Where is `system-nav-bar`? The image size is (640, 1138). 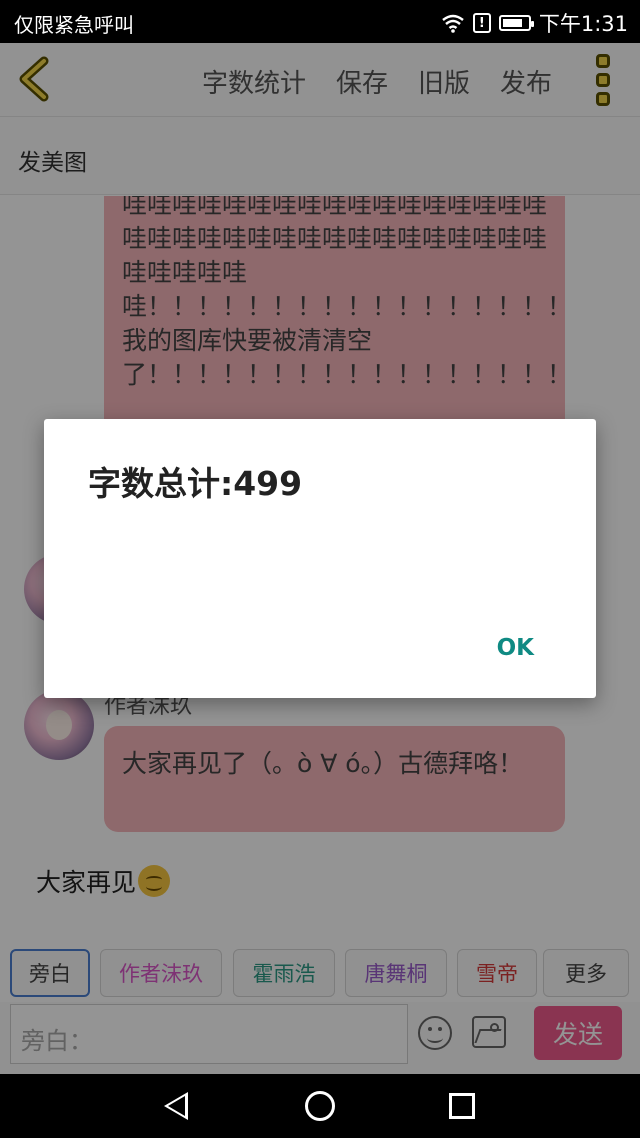
system-nav-bar is located at coordinates (320, 1106).